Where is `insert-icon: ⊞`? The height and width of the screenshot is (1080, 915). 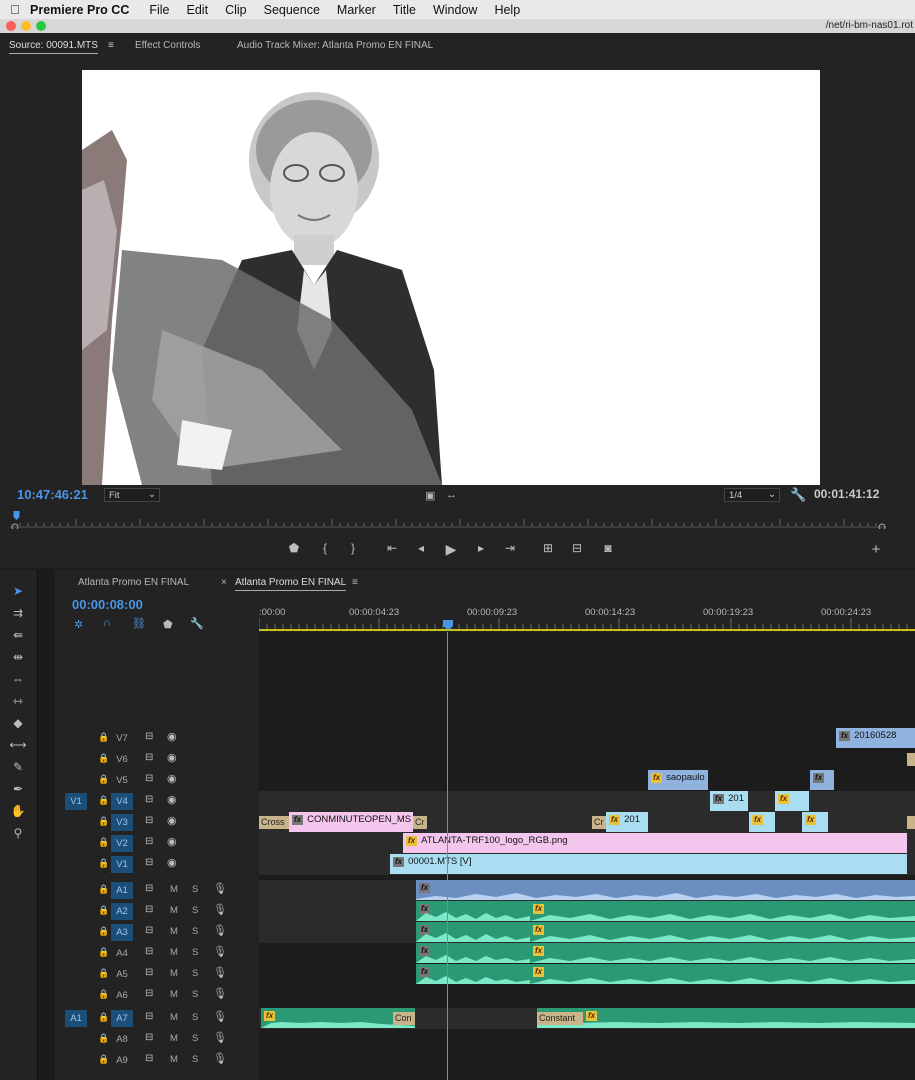
insert-icon: ⊞ is located at coordinates (548, 548).